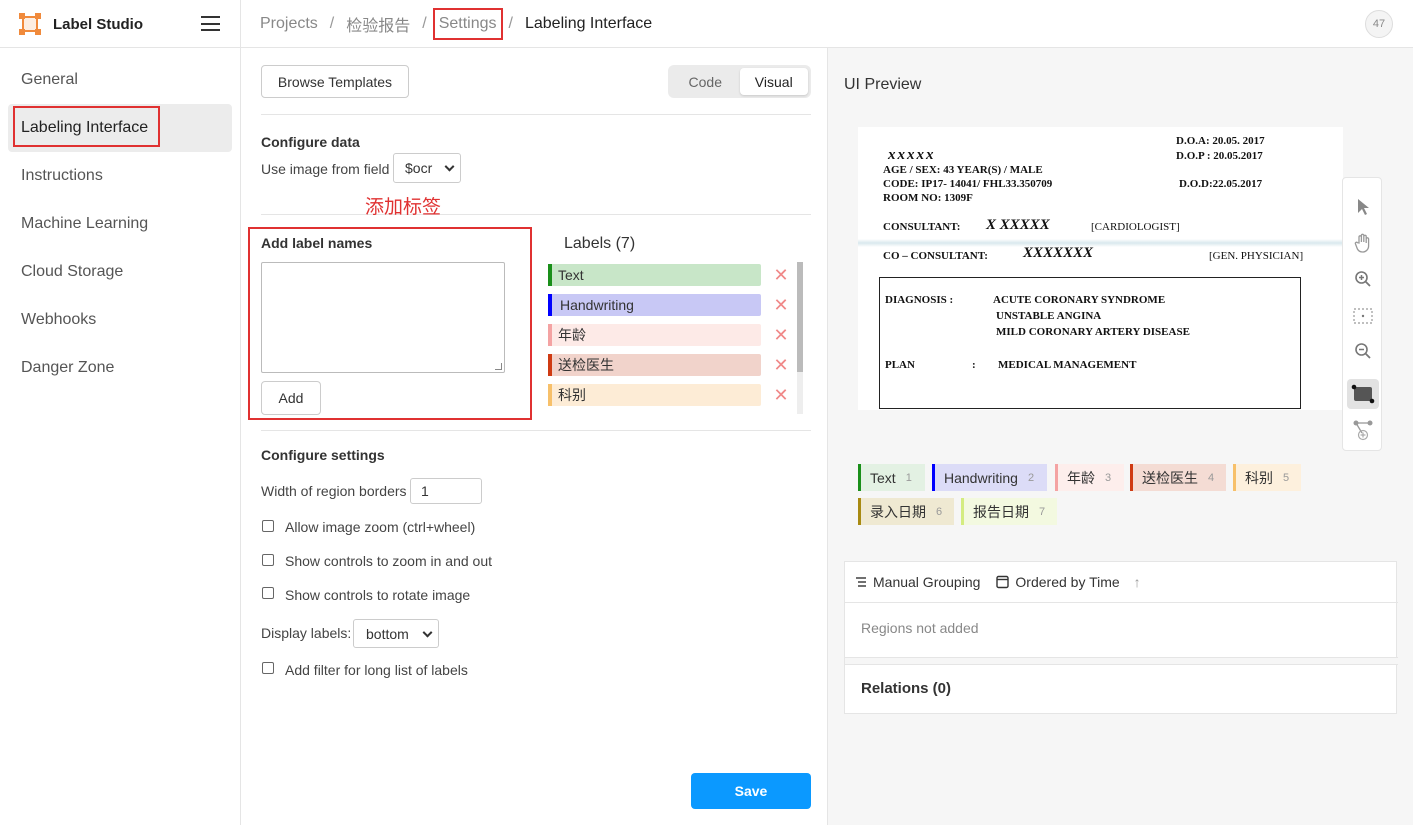 This screenshot has width=1413, height=825. I want to click on doc-gen-physician: [GEN. PHYSICIAN], so click(1256, 256).